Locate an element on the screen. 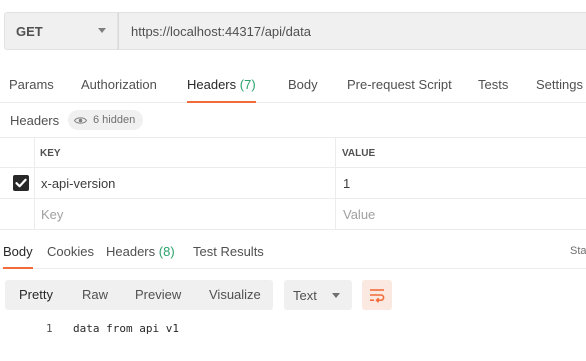 Image resolution: width=586 pixels, height=361 pixels. table-row: x-api-version 1 is located at coordinates (293, 183).